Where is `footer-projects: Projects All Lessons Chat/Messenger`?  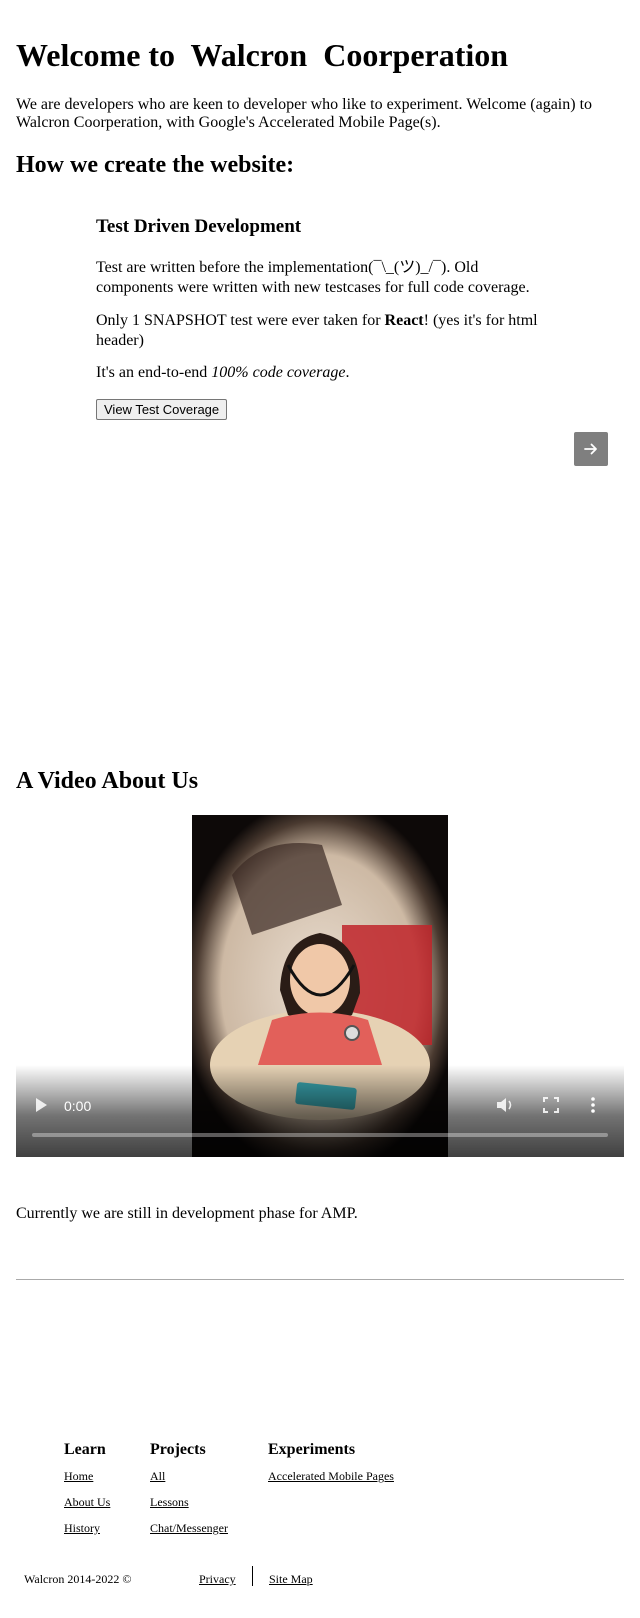 footer-projects: Projects All Lessons Chat/Messenger is located at coordinates (189, 1494).